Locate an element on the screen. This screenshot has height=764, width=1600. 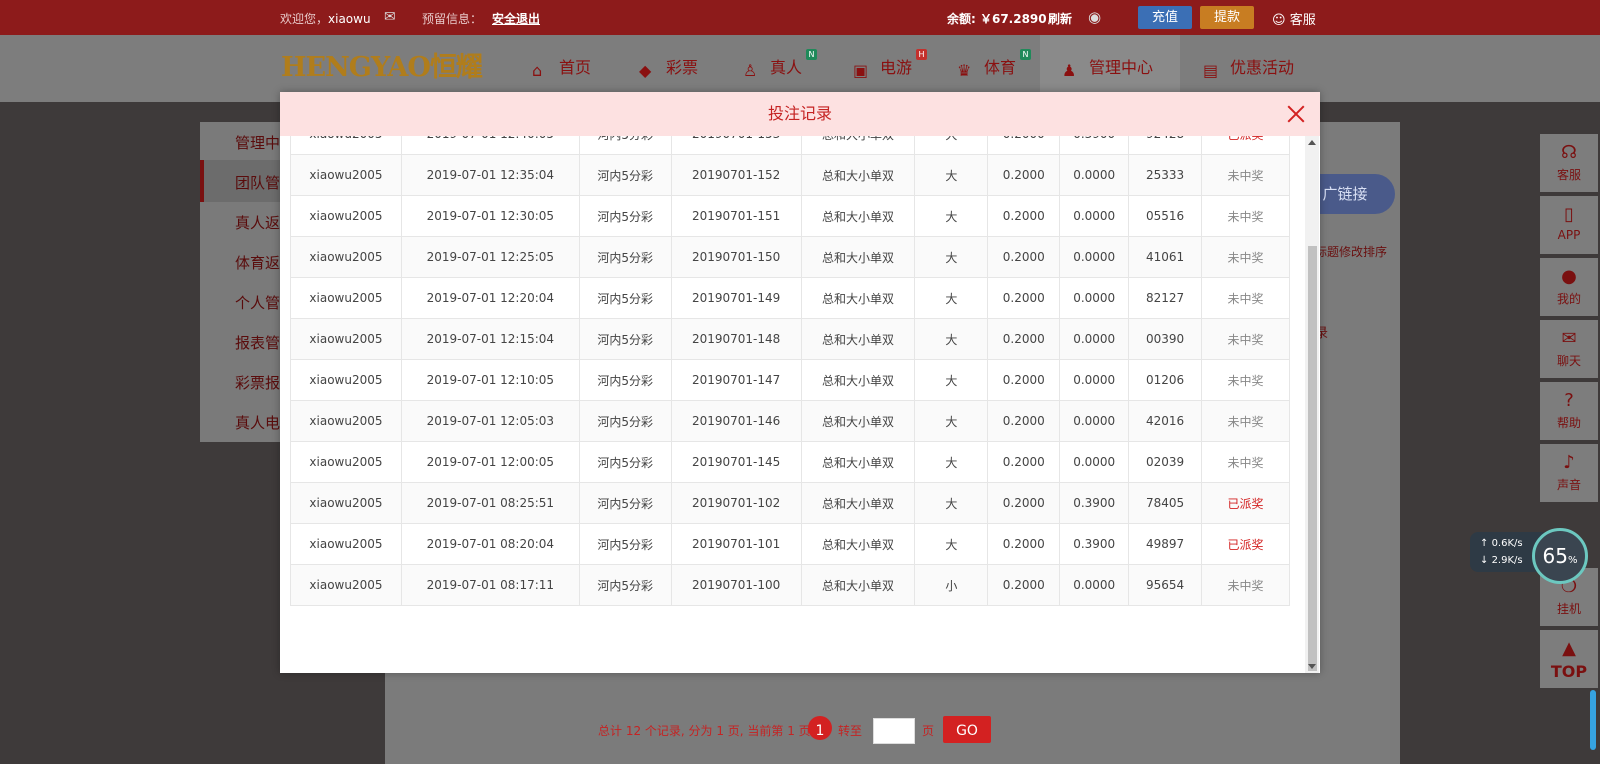
upload-speed: ↑ 0.6K/s is located at coordinates (1501, 543).